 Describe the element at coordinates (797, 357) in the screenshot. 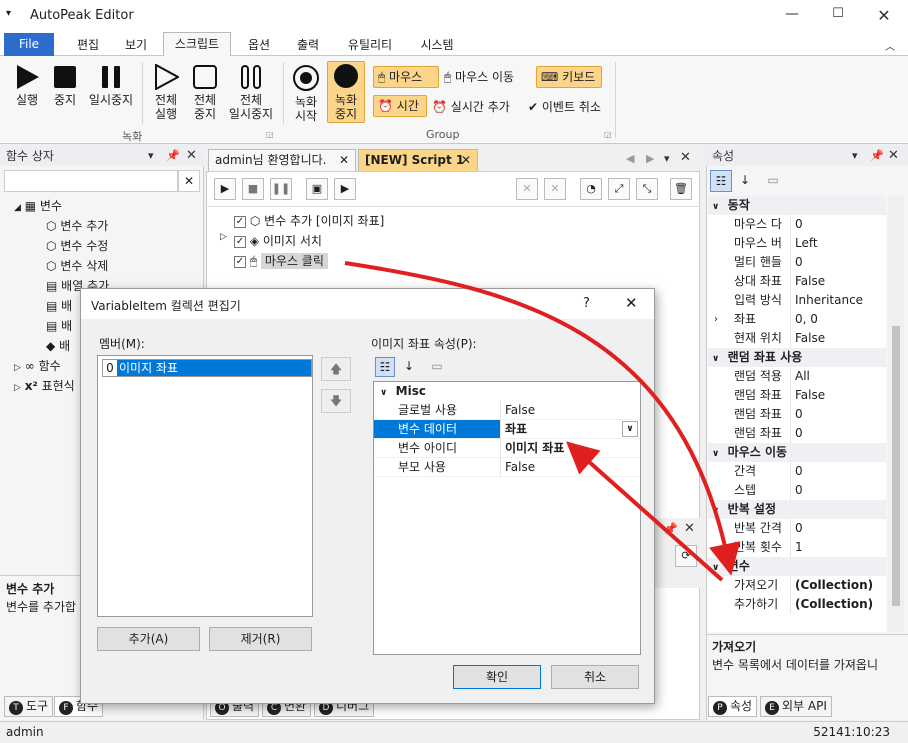

I see `prop-group-header: ∨ 랜덤 좌표 사용` at that location.